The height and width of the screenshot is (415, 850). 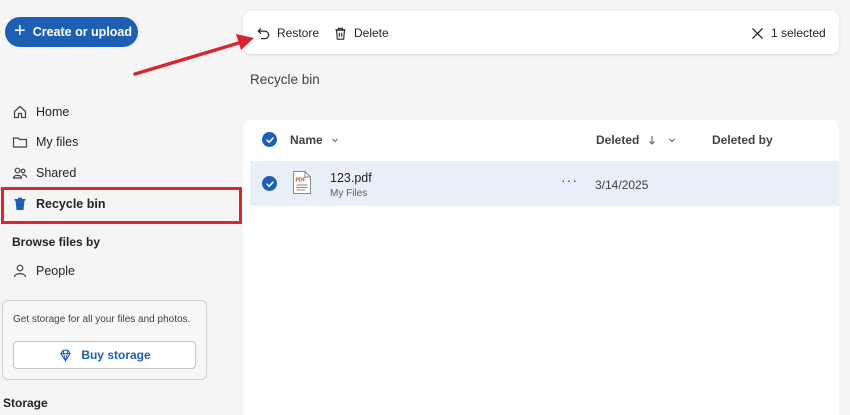 I want to click on plus-icon: +, so click(x=20, y=31).